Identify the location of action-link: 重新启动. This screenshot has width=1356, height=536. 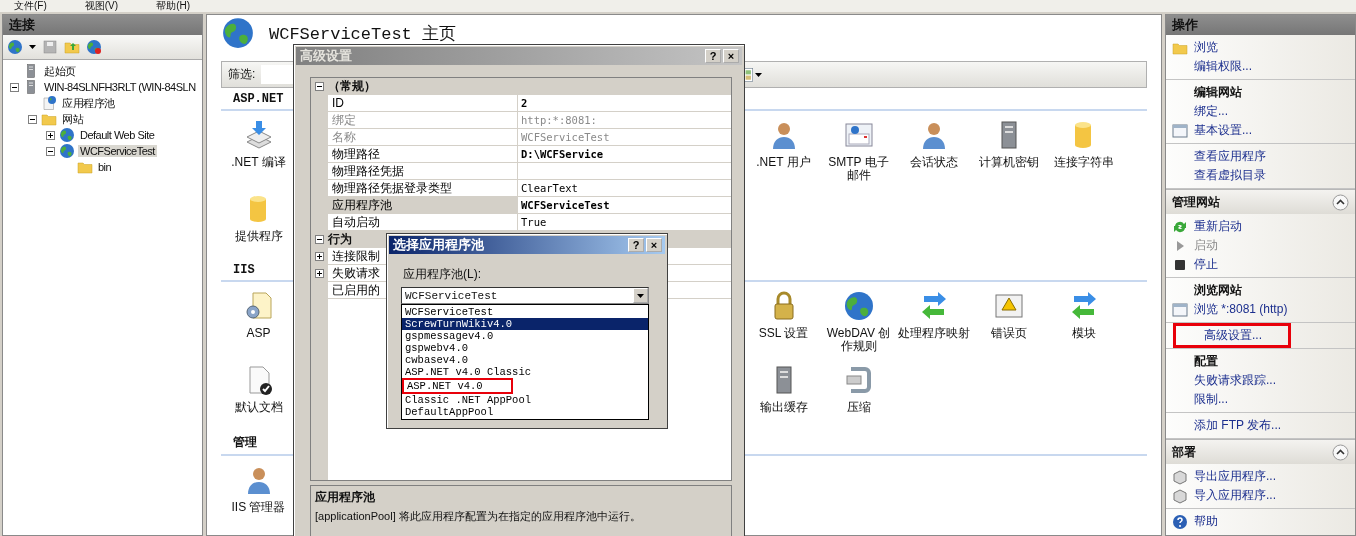
(1260, 226).